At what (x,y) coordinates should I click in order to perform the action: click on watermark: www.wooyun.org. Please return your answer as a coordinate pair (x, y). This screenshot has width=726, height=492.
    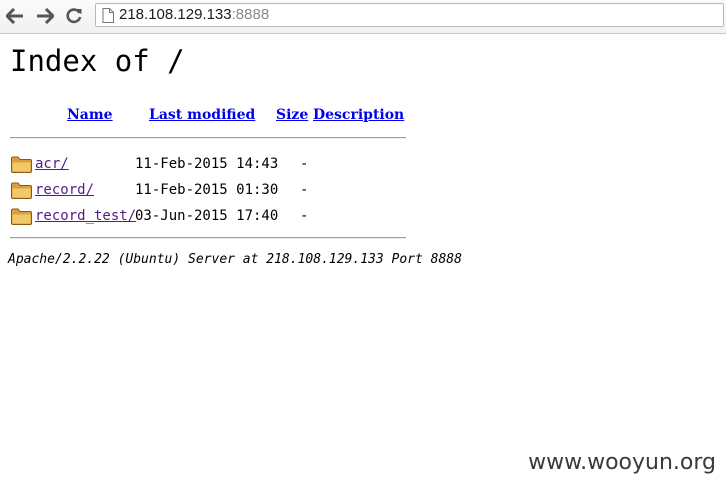
    Looking at the image, I should click on (622, 462).